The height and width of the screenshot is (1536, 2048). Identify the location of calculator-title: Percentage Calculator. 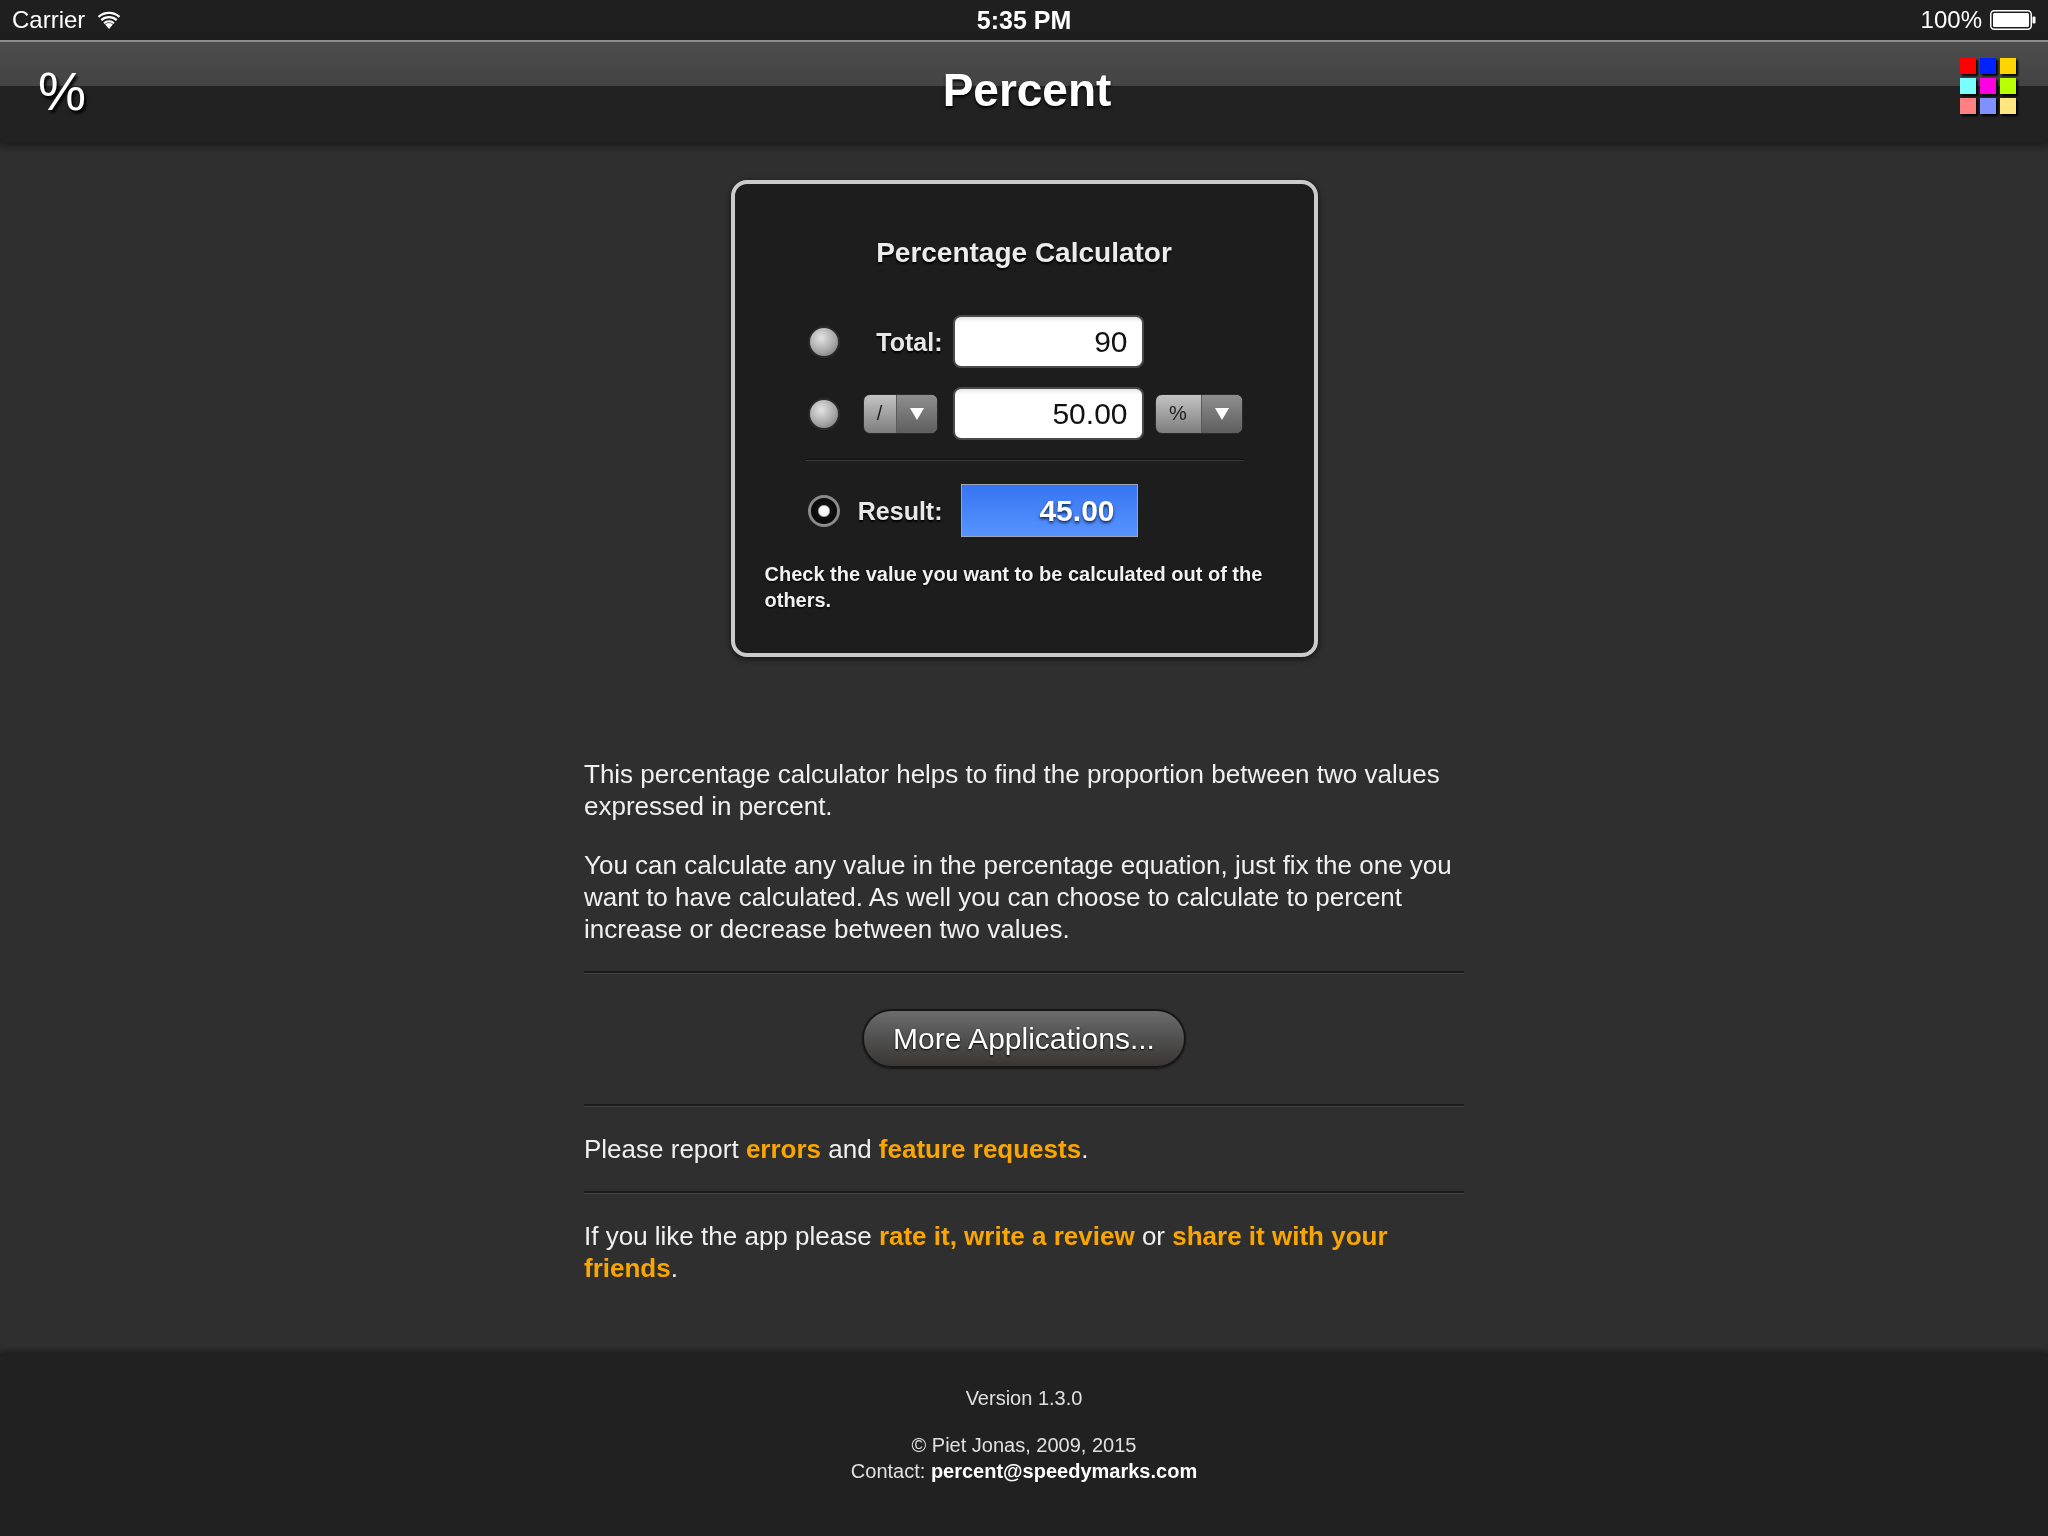
(1024, 253).